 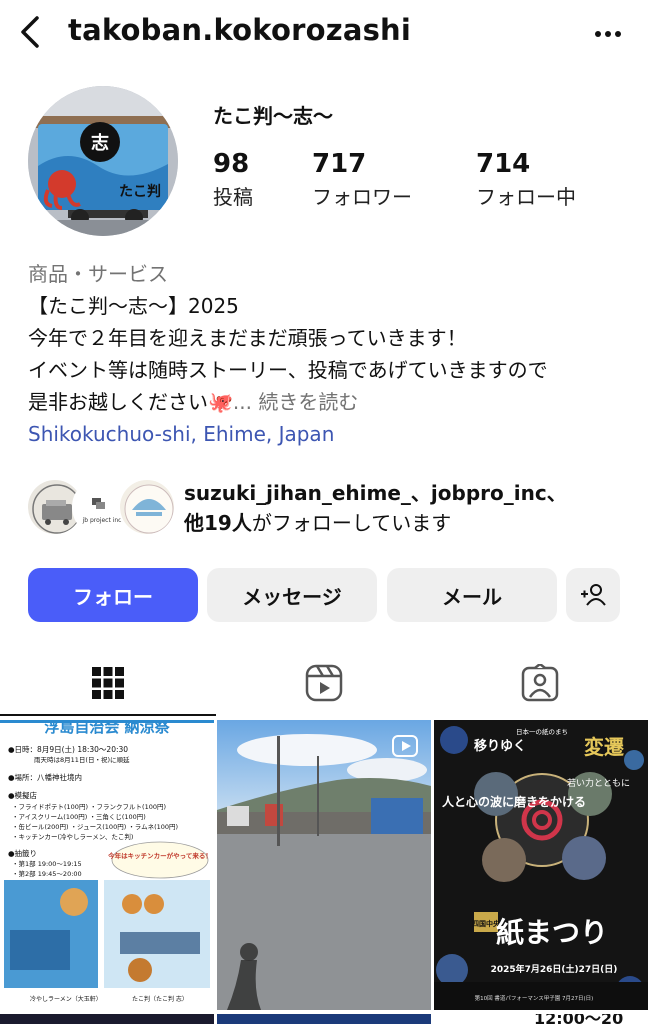 I want to click on followed-by-others-line: 他19人がフォローしています, so click(x=375, y=523).